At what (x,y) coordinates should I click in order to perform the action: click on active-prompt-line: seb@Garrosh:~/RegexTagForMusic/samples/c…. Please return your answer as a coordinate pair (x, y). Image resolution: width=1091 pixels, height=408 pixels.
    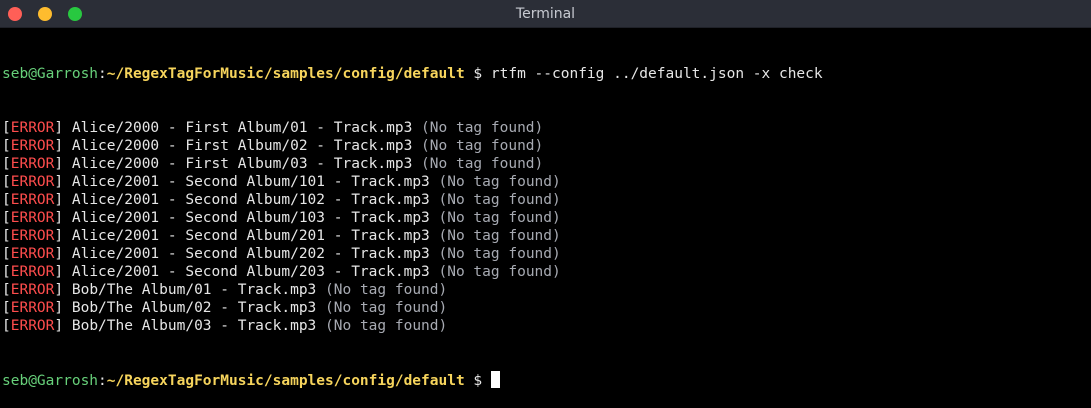
    Looking at the image, I should click on (546, 380).